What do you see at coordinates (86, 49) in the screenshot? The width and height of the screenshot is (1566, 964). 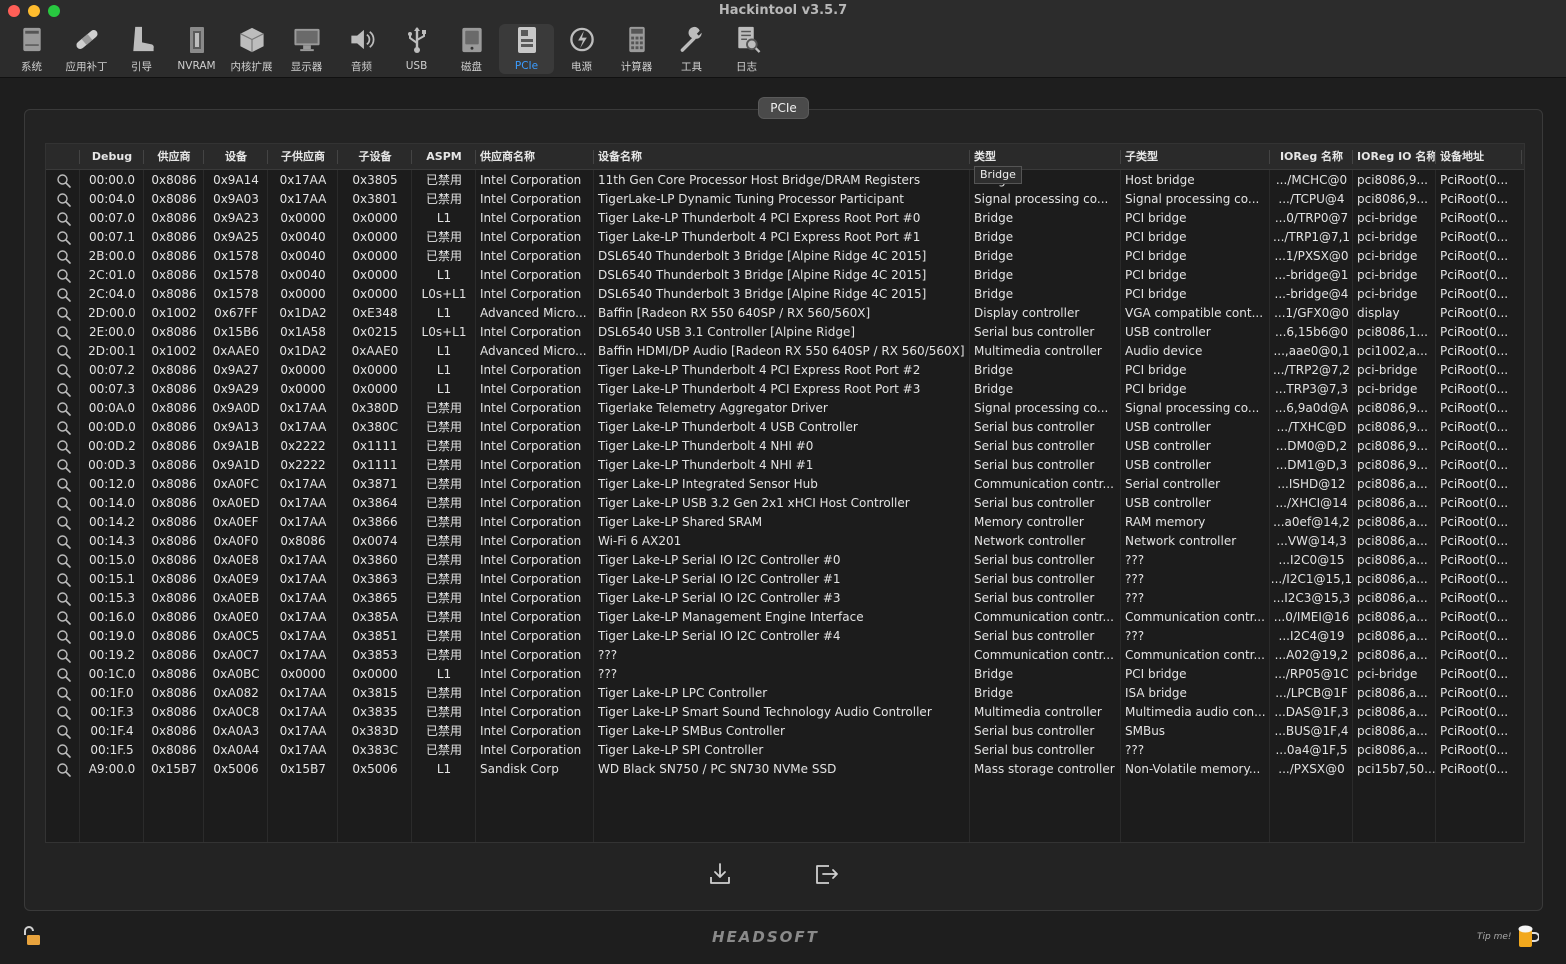 I see `toolbar-patch-button: 应用补丁` at bounding box center [86, 49].